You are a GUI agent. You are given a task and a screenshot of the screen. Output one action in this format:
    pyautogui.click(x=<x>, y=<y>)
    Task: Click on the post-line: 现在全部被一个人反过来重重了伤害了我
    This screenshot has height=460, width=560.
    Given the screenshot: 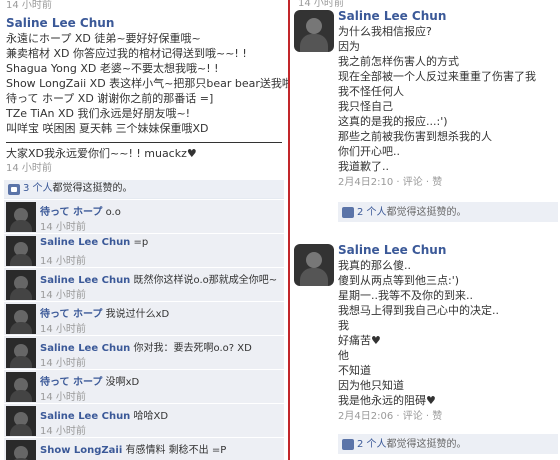 What is the action you would take?
    pyautogui.click(x=437, y=76)
    